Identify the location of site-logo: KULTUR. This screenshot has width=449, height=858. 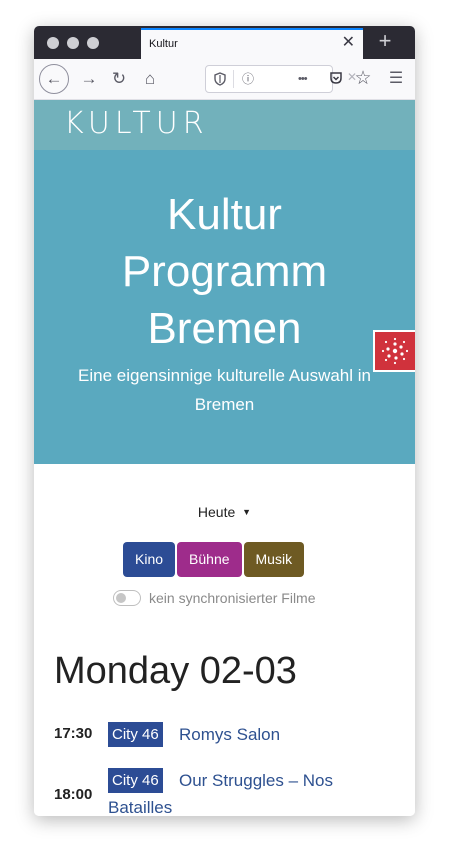
(136, 123).